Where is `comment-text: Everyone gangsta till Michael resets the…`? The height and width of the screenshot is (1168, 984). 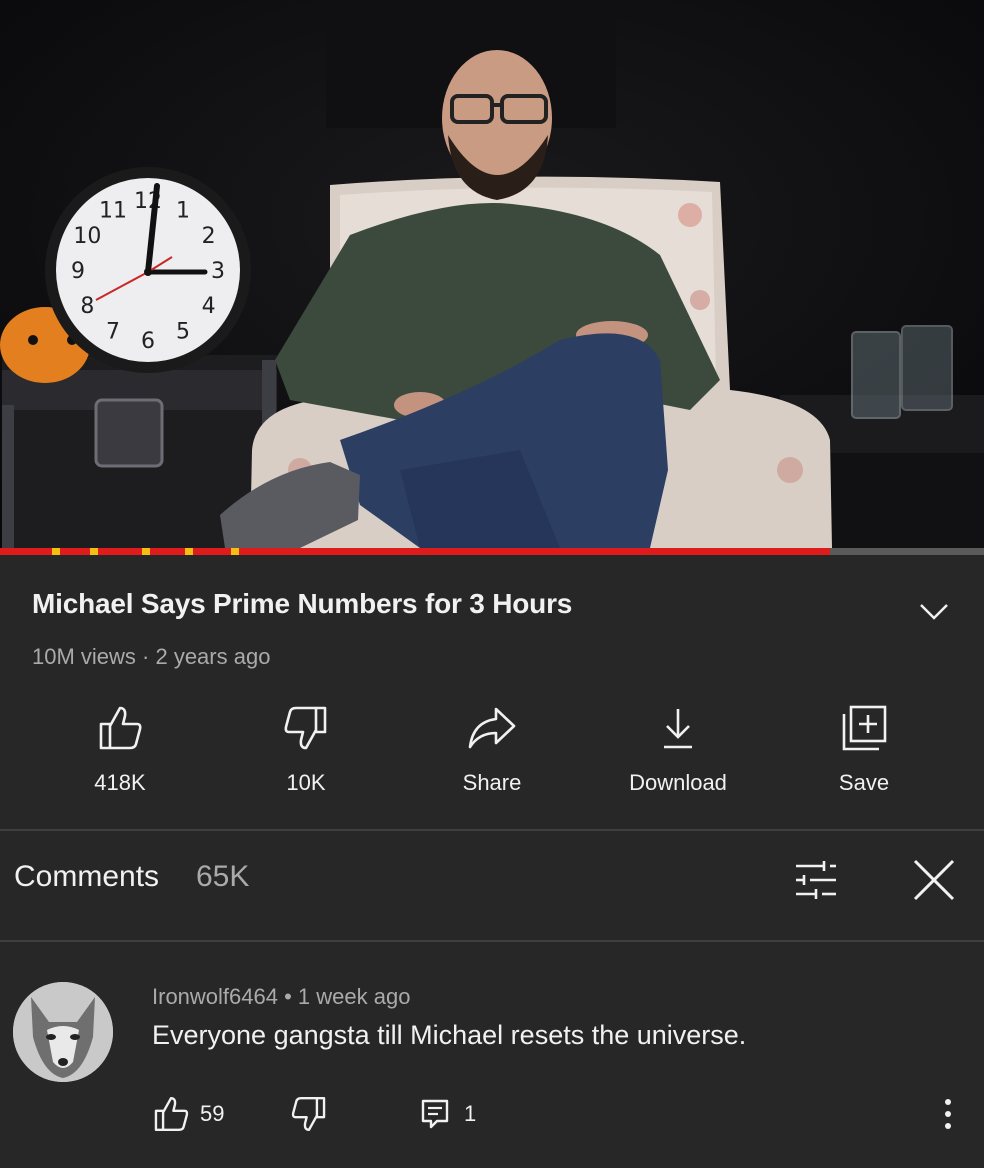 comment-text: Everyone gangsta till Michael resets the… is located at coordinates (449, 1035).